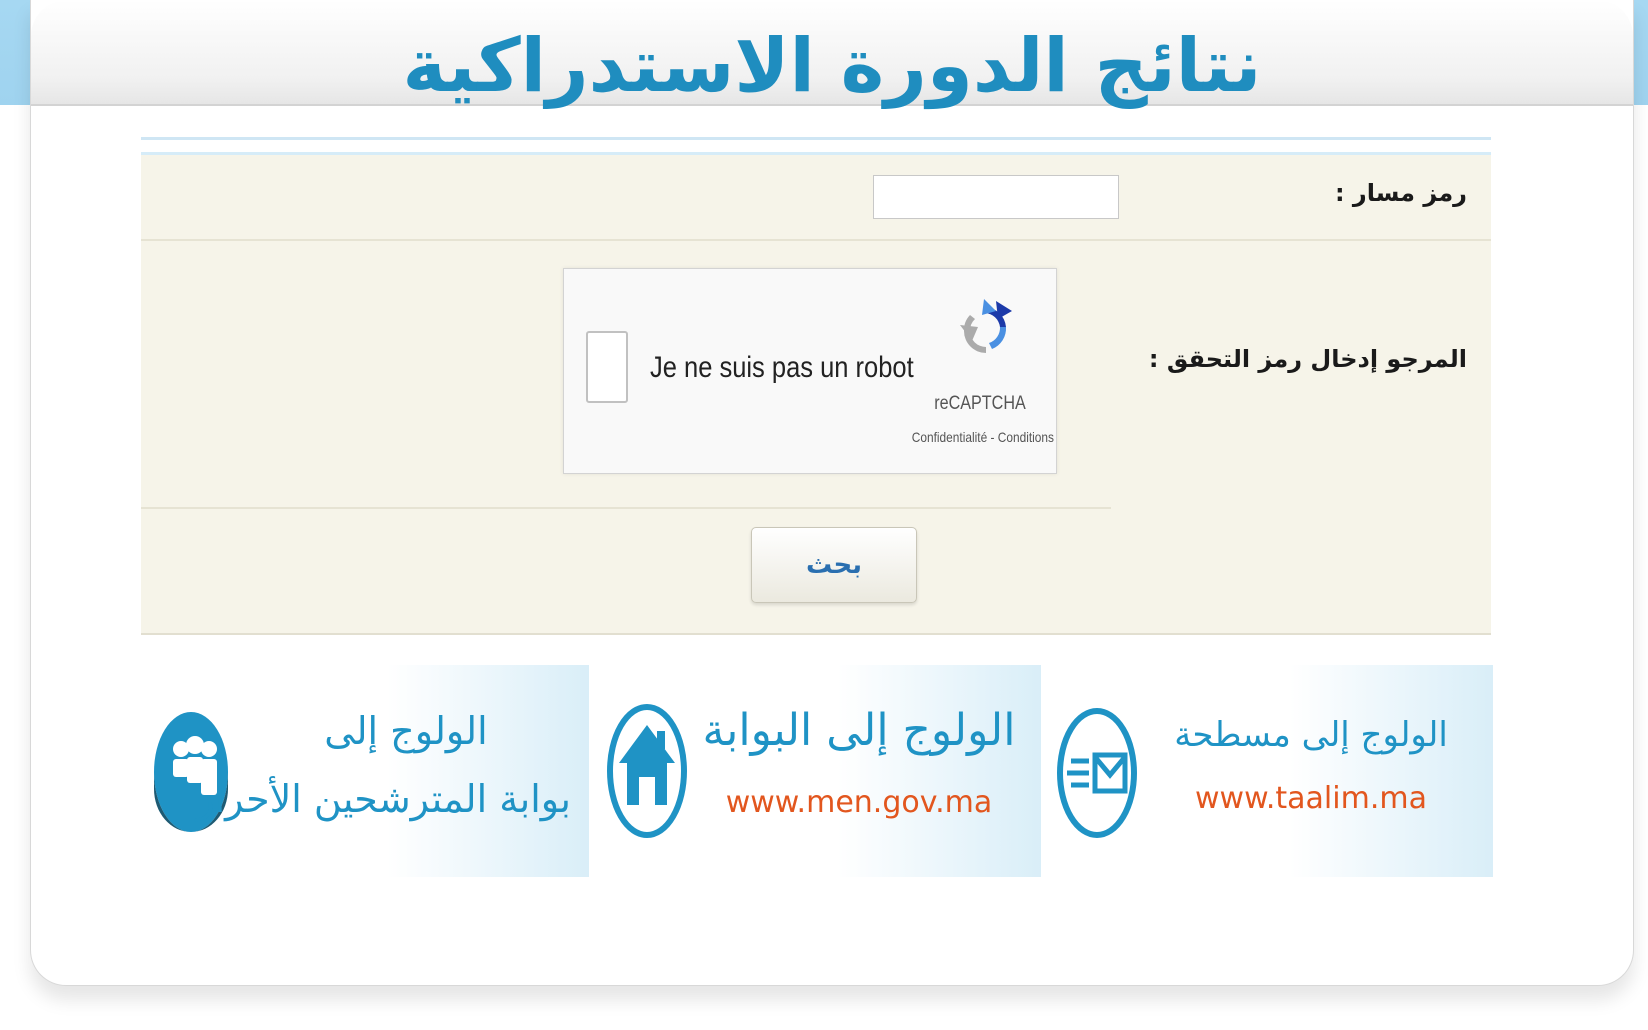  I want to click on massar-code-label: رمز مسار :, so click(1400, 193).